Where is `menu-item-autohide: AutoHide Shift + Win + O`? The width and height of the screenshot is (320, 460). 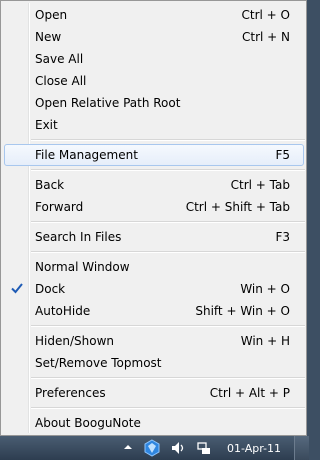 menu-item-autohide: AutoHide Shift + Win + O is located at coordinates (154, 311).